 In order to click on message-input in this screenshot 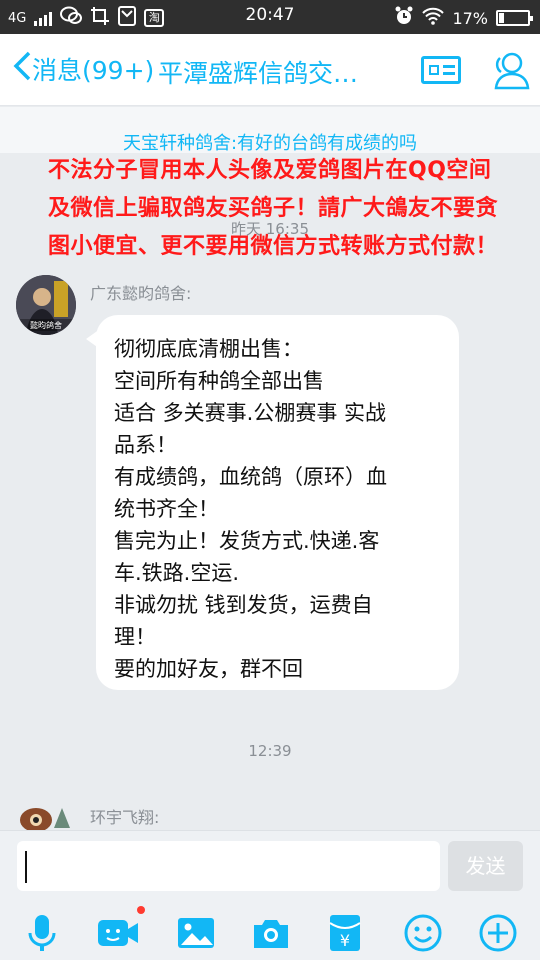, I will do `click(228, 866)`.